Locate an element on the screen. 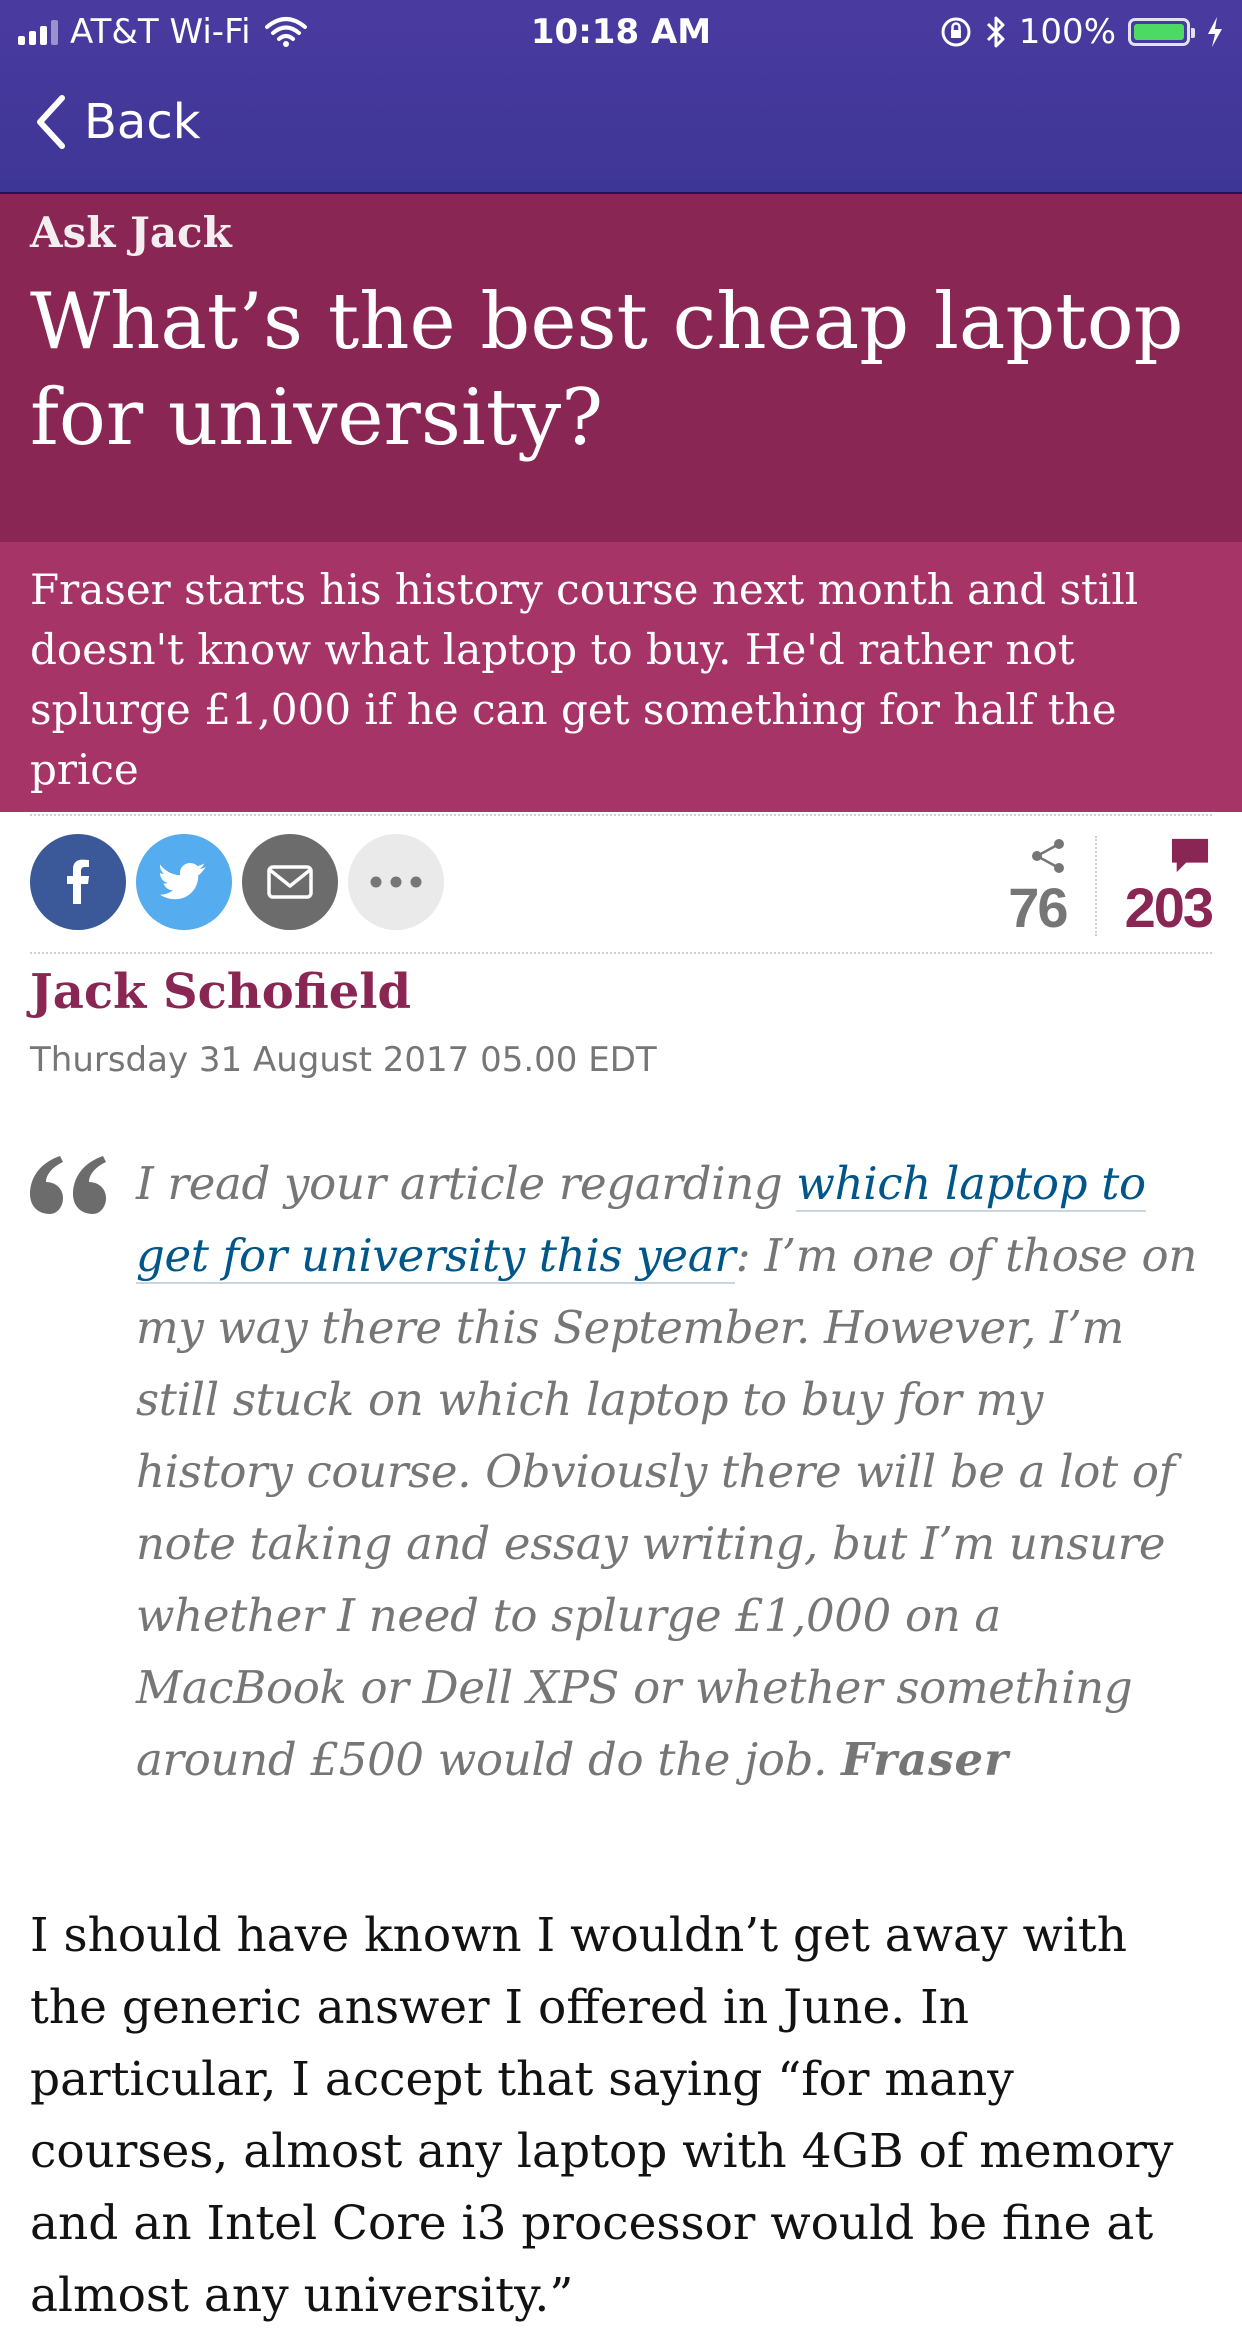 Image resolution: width=1242 pixels, height=2332 pixels. quote-mark-icon is located at coordinates (68, 1185).